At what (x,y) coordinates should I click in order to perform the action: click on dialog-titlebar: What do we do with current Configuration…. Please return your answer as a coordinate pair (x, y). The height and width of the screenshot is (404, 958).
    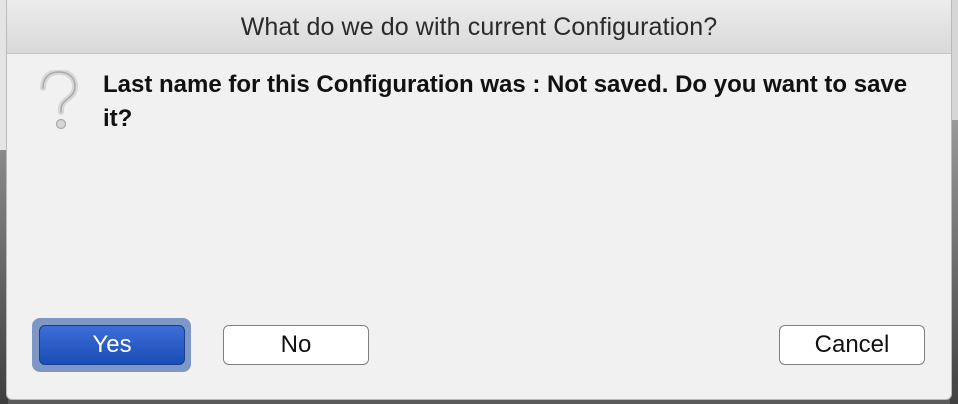
    Looking at the image, I should click on (479, 27).